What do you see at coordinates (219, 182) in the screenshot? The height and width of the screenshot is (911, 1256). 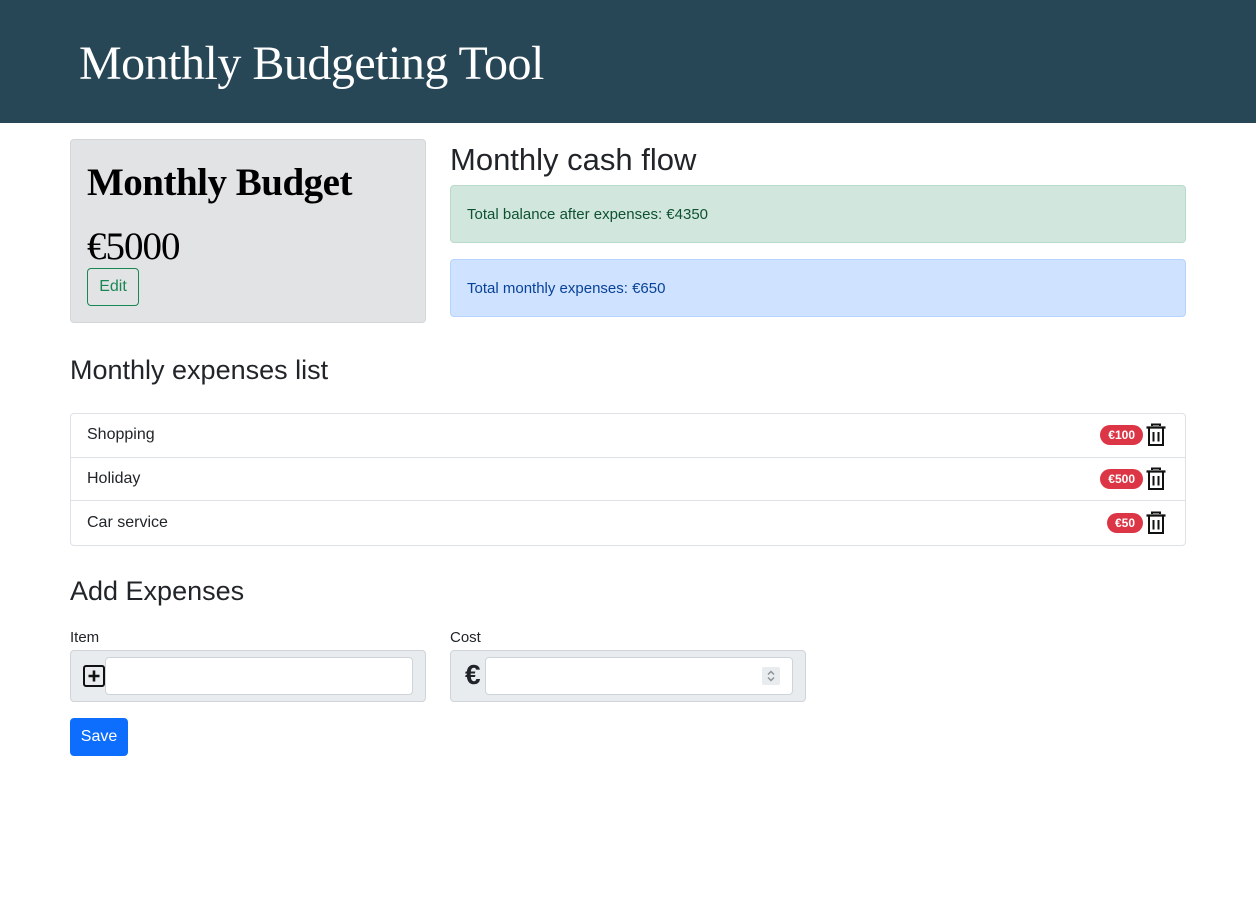 I see `budget-title: Monthly Budget` at bounding box center [219, 182].